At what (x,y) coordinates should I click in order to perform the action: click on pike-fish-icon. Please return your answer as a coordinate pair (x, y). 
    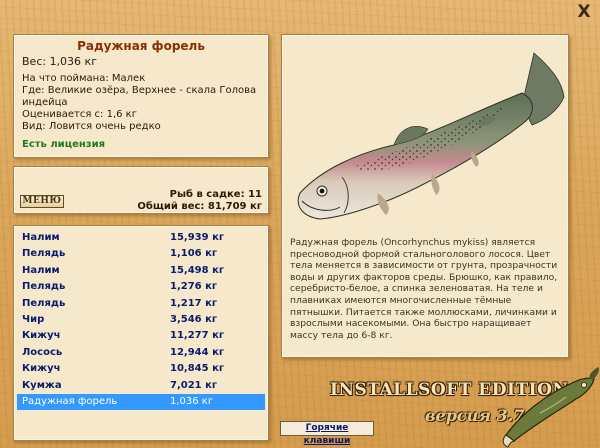
    Looking at the image, I should click on (550, 407).